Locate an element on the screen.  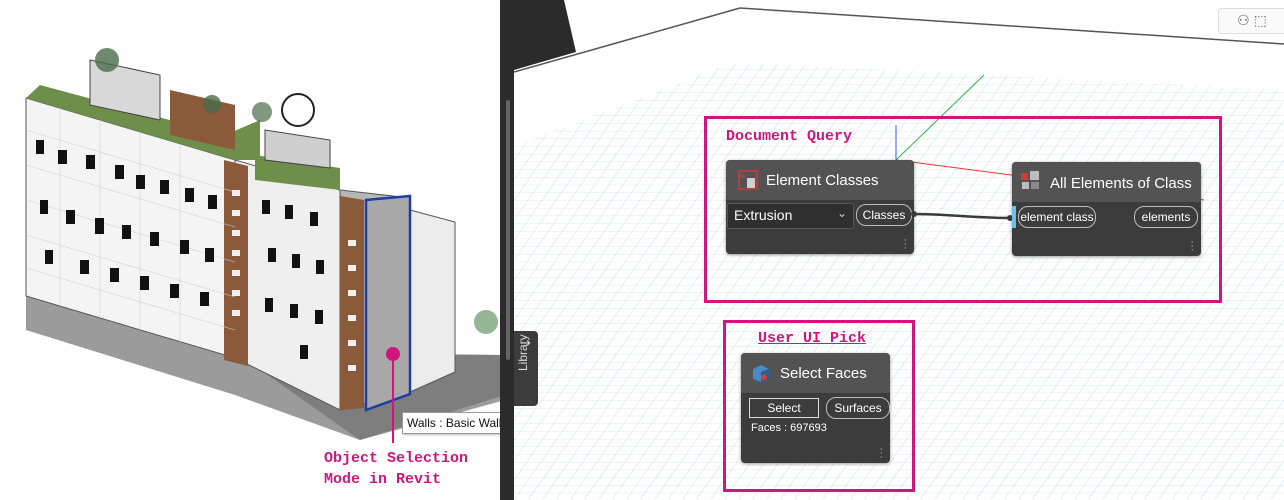
node-title: Select Faces is located at coordinates (823, 373).